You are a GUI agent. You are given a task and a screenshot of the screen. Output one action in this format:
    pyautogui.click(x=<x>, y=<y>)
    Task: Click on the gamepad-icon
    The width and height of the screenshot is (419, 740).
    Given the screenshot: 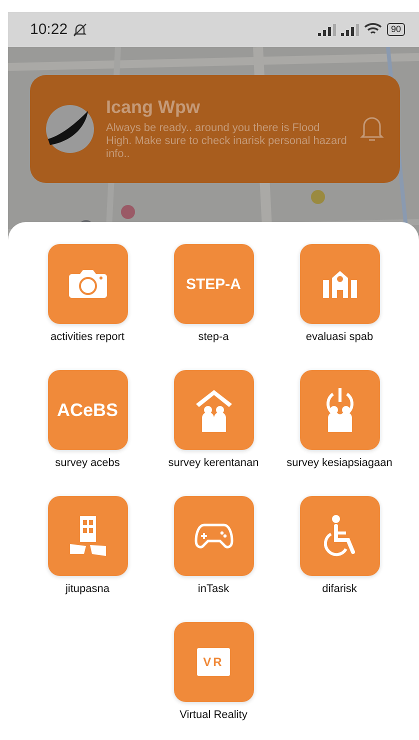 What is the action you would take?
    pyautogui.click(x=214, y=536)
    